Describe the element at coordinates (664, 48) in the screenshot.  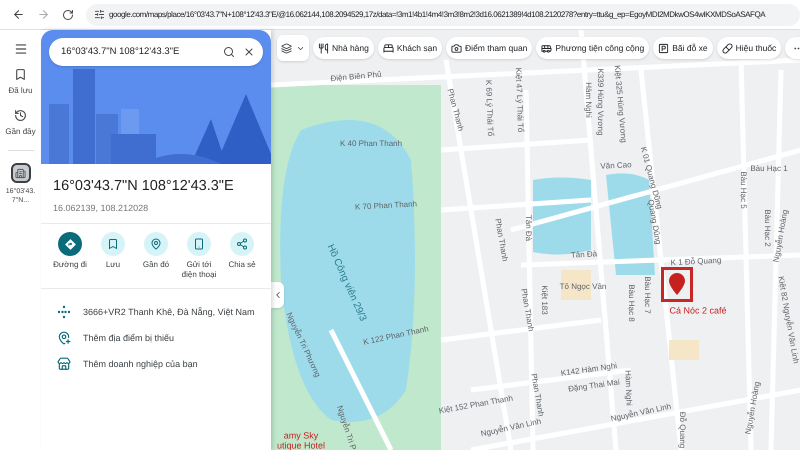
I see `parking-icon` at that location.